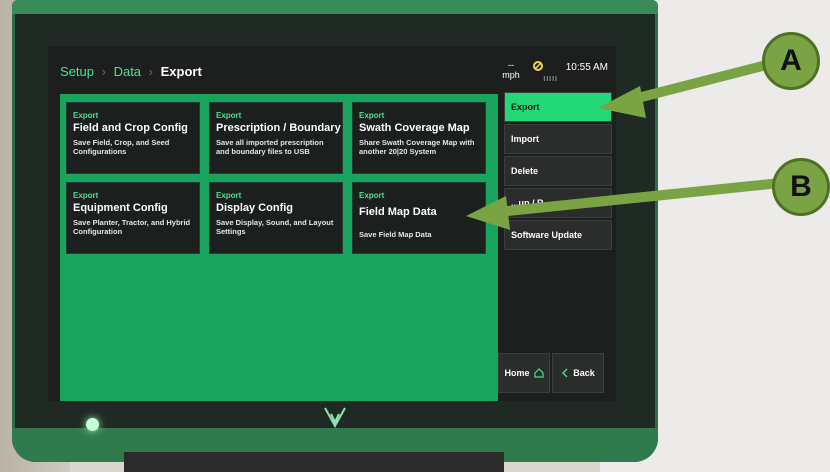 The image size is (830, 472). What do you see at coordinates (278, 128) in the screenshot?
I see `card-title: Prescription / Boundary` at bounding box center [278, 128].